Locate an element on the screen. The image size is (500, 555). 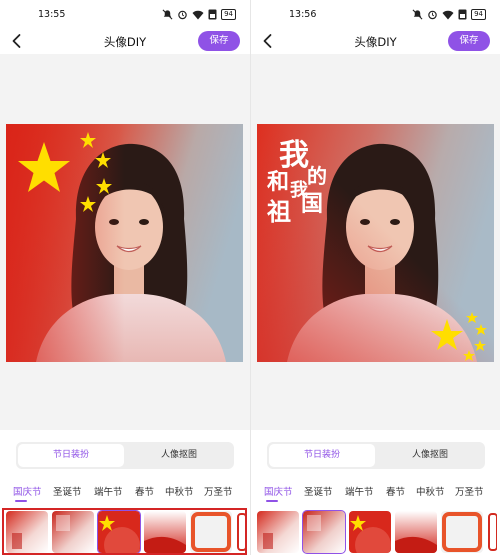
calligraphy-char: 国 is located at coordinates (312, 204).